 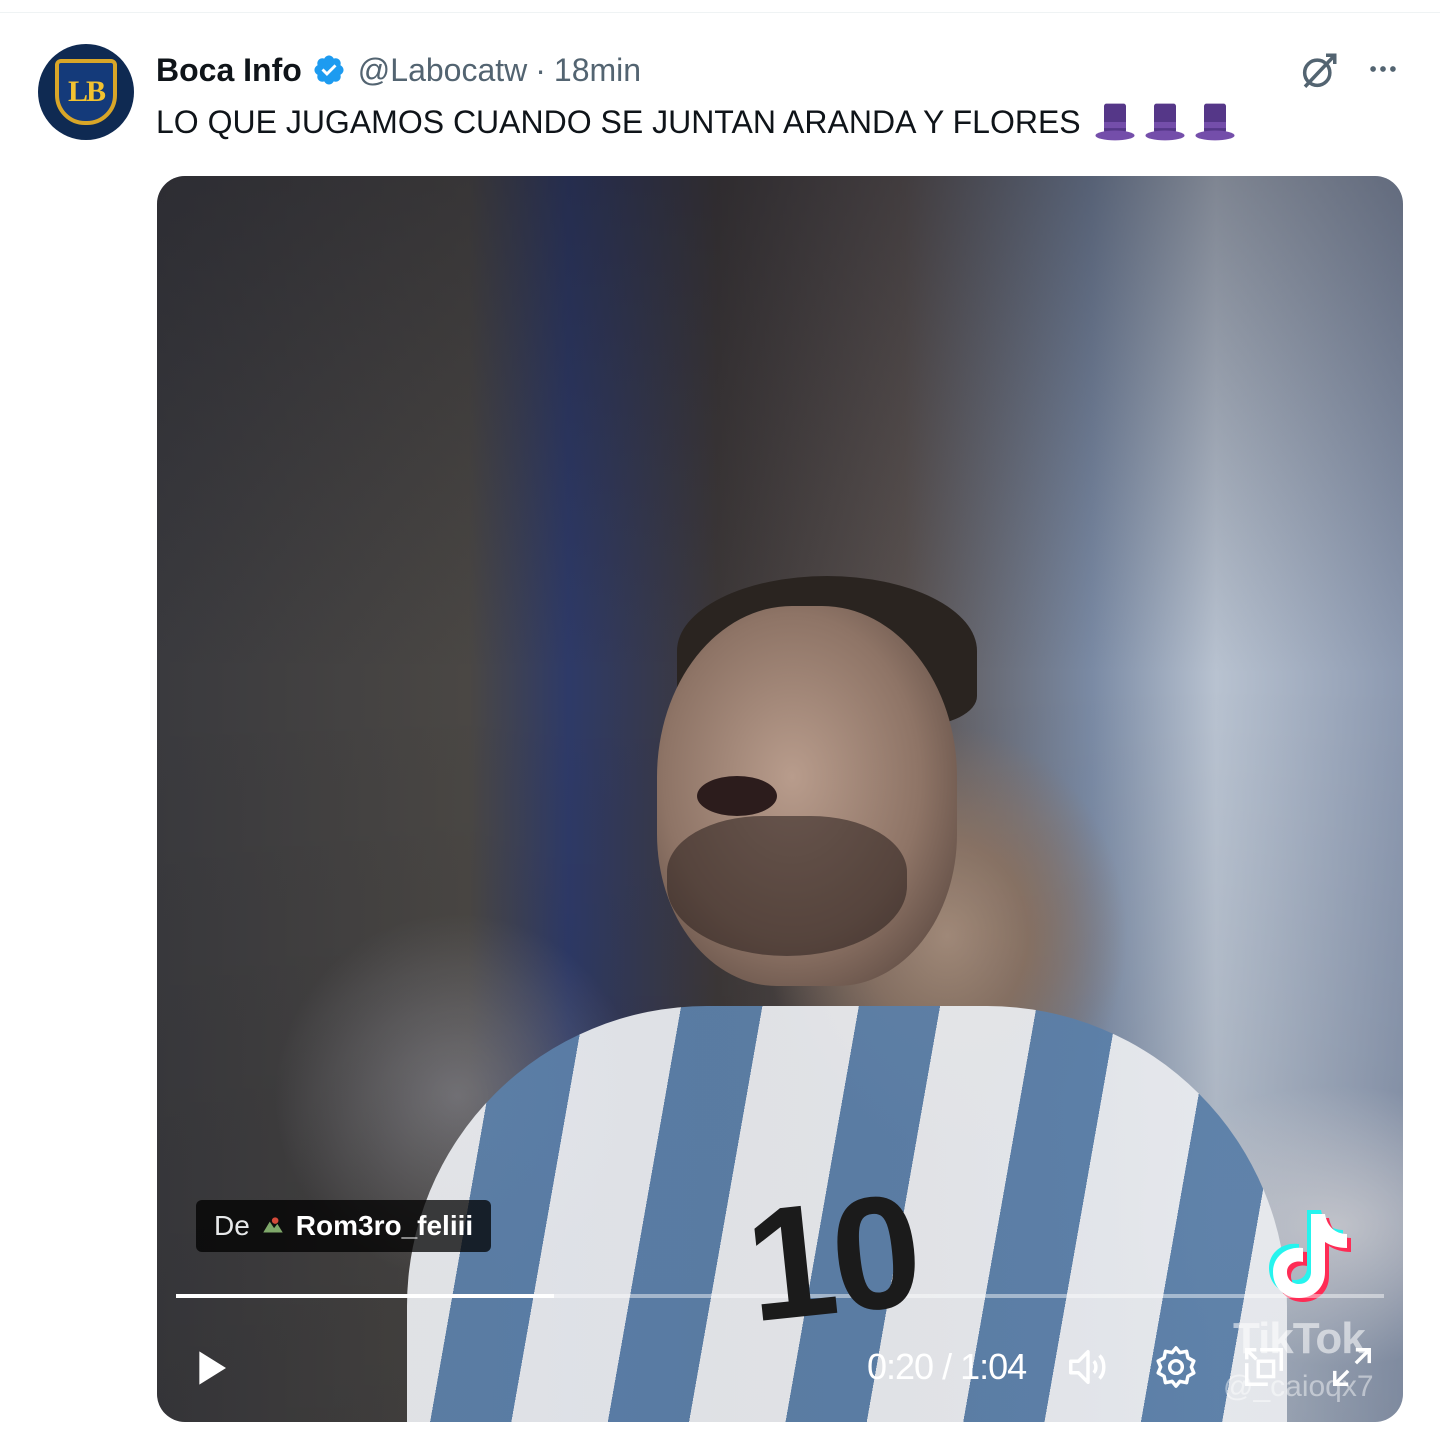 I want to click on avatar-logo-letters: LB, so click(x=86, y=91).